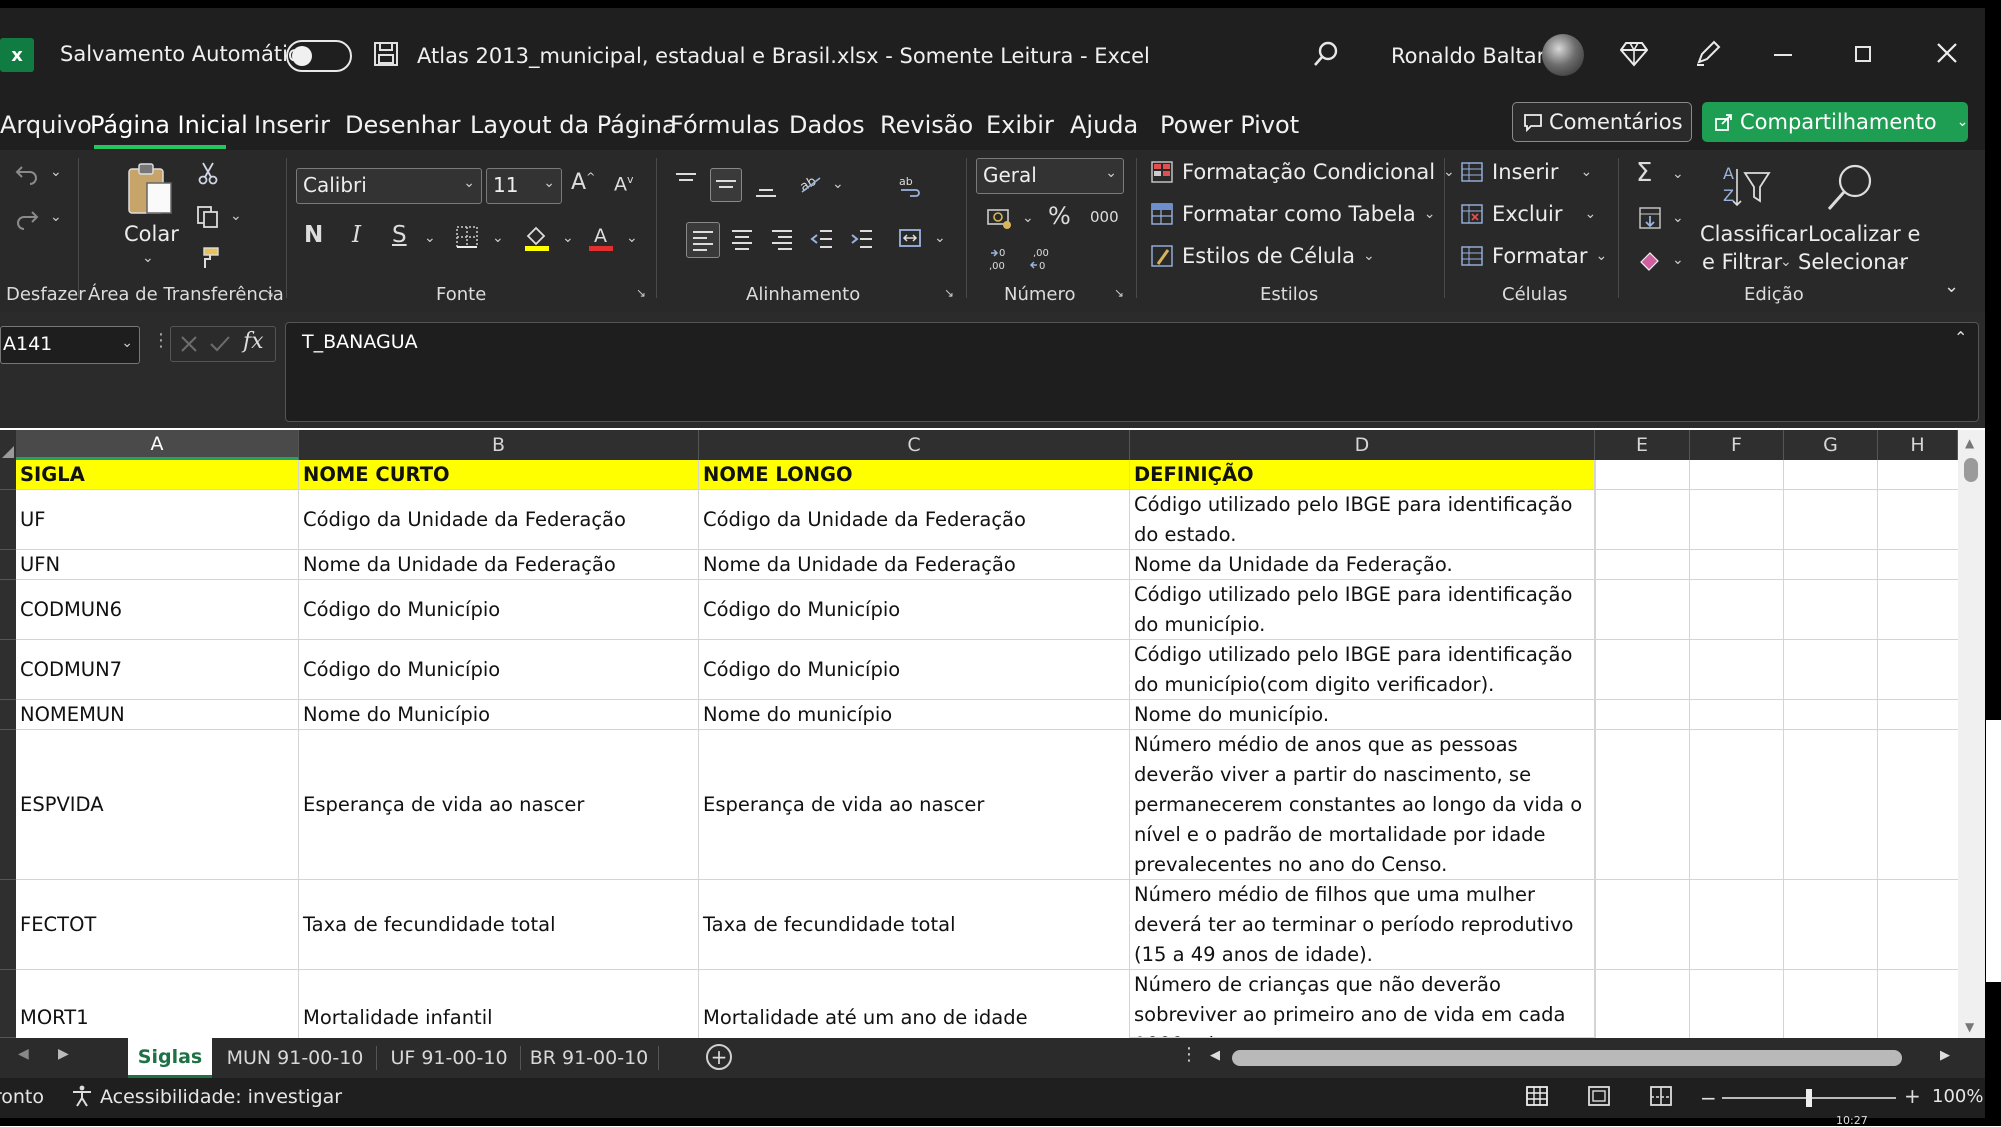 This screenshot has width=2001, height=1127. What do you see at coordinates (1951, 286) in the screenshot?
I see `collapse-ribbon-icon: ⌄` at bounding box center [1951, 286].